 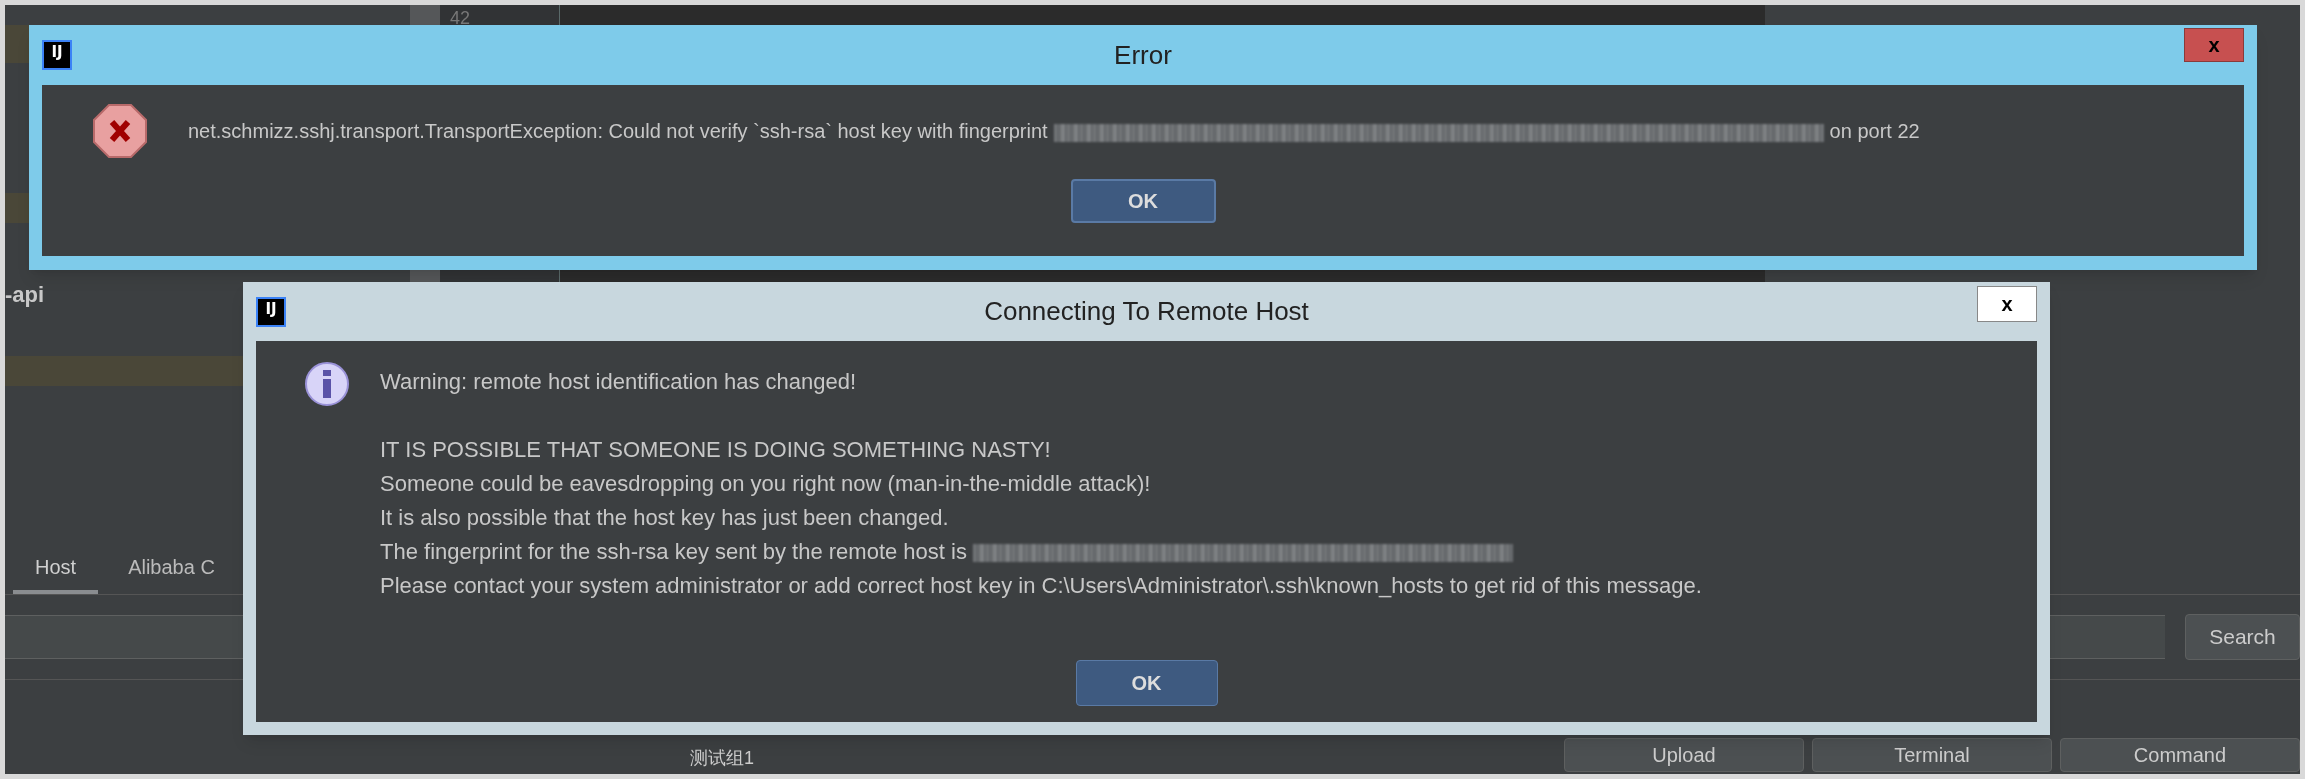 I want to click on error-icon, so click(x=120, y=131).